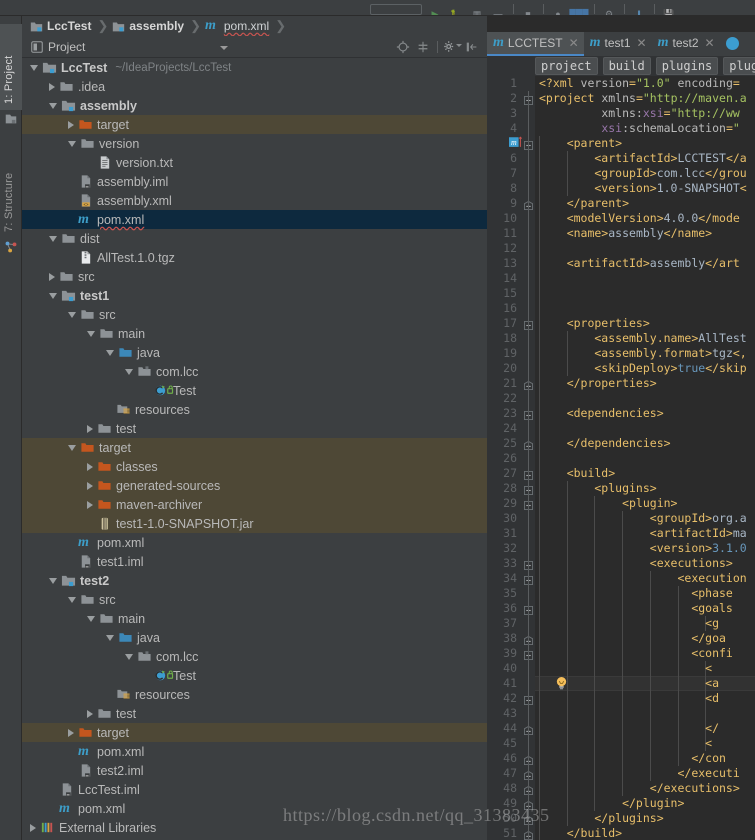  I want to click on sidebar-item-structure: 7: Structure, so click(11, 186).